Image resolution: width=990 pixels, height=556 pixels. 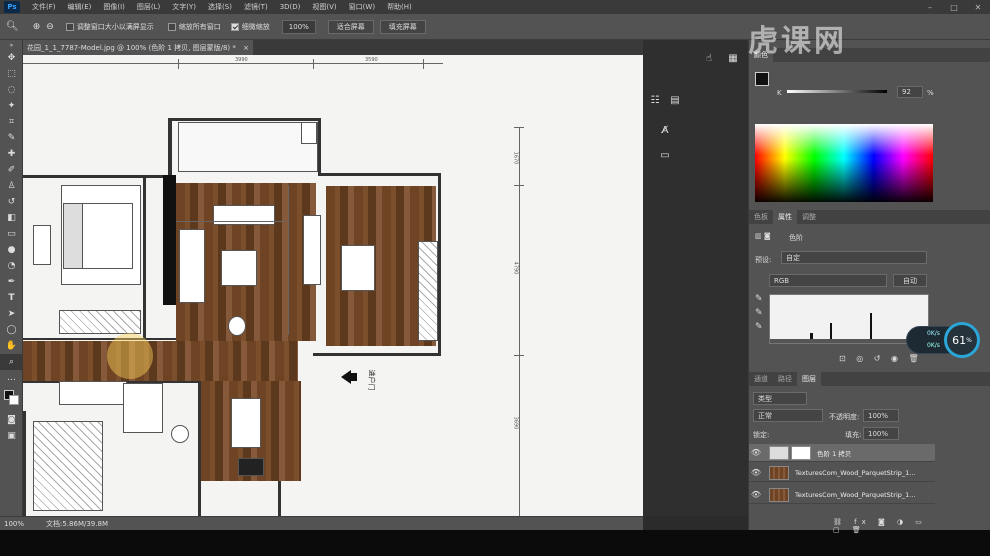 I want to click on layer-row: 👁︎ 色阶 1 拷贝, so click(x=842, y=453).